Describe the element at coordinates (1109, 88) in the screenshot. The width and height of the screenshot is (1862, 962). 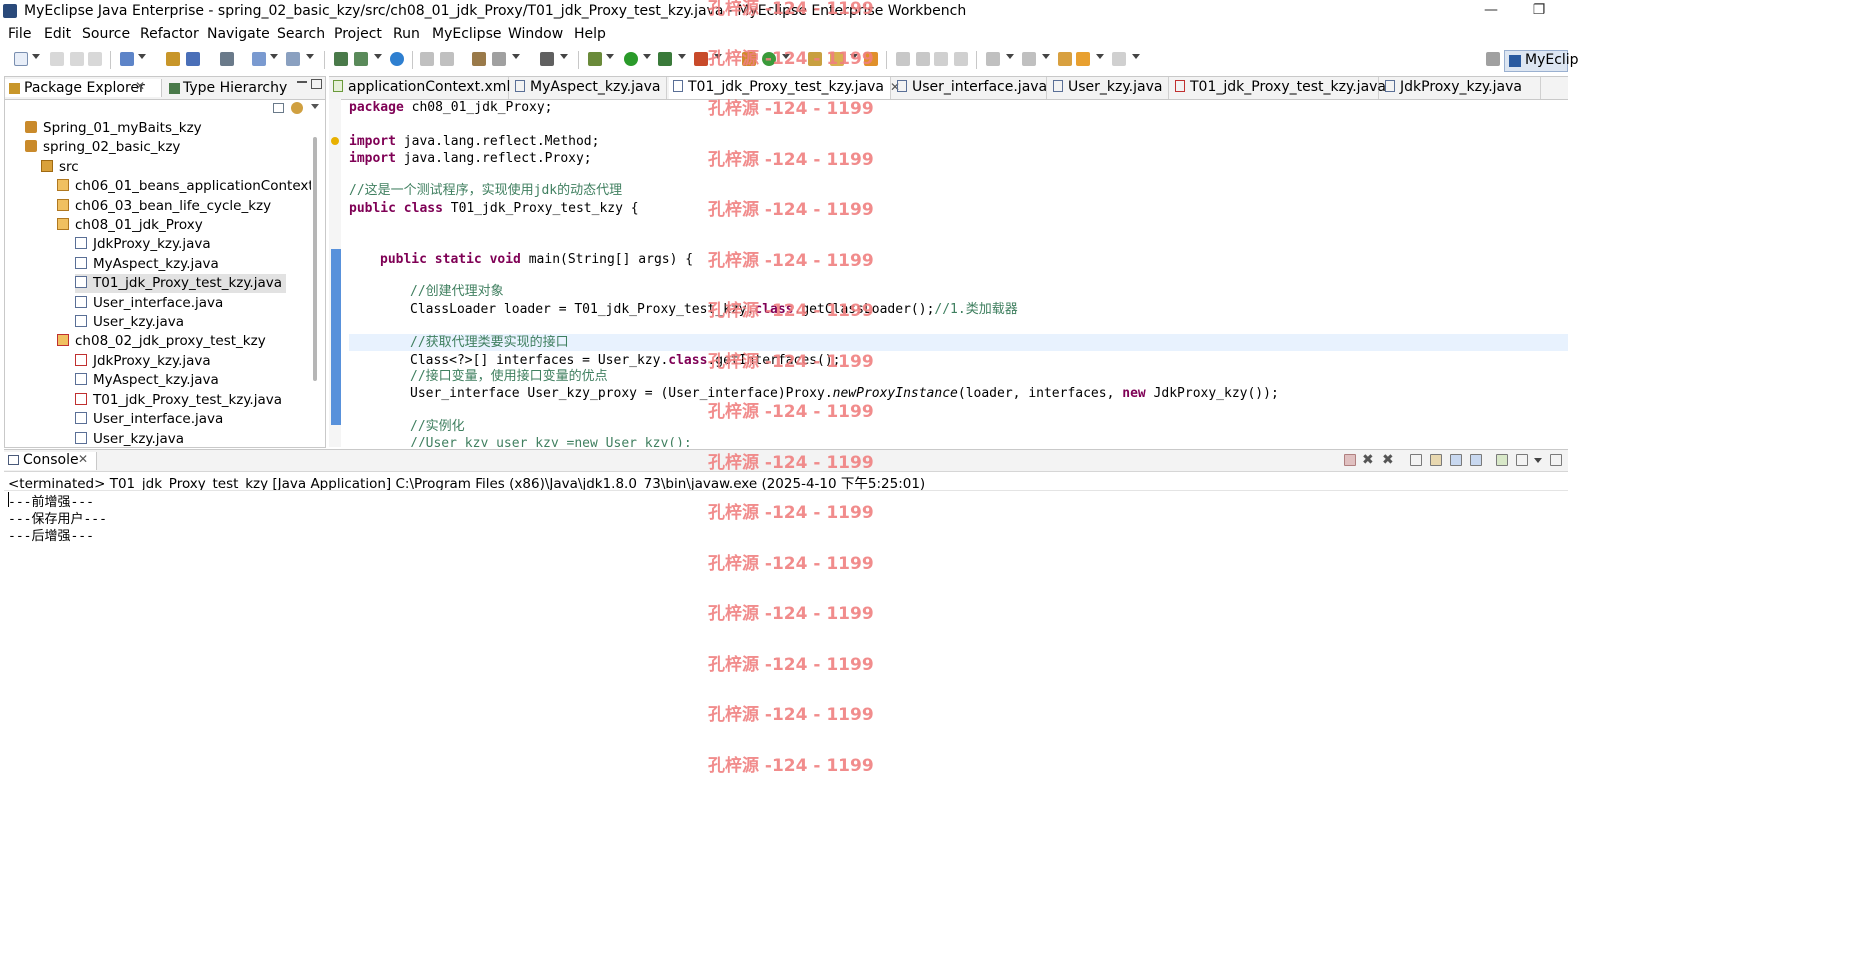
I see `editor-tab: User_kzy.java` at that location.